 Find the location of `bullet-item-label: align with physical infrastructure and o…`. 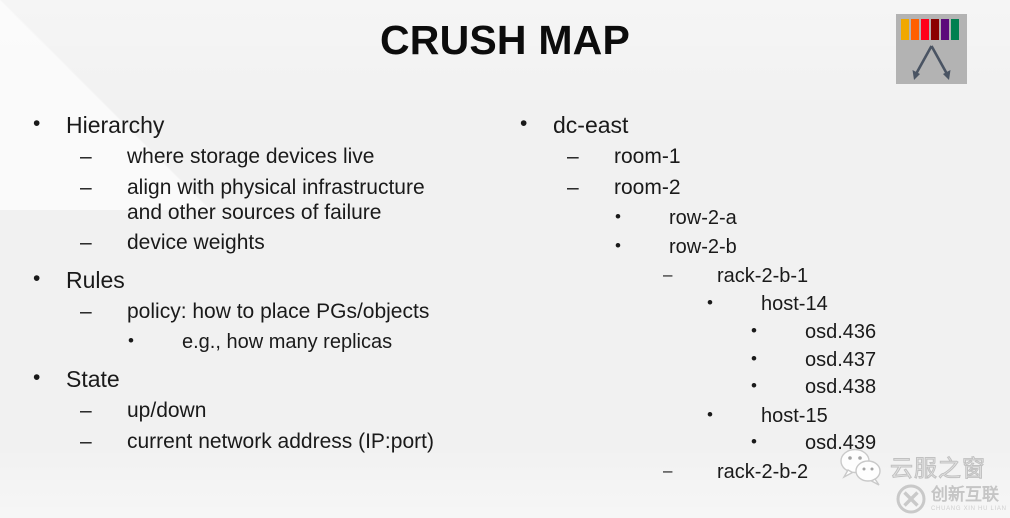

bullet-item-label: align with physical infrastructure and o… is located at coordinates (276, 199).